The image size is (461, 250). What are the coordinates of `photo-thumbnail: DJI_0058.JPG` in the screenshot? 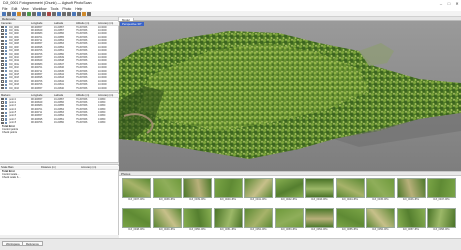 It's located at (441, 221).